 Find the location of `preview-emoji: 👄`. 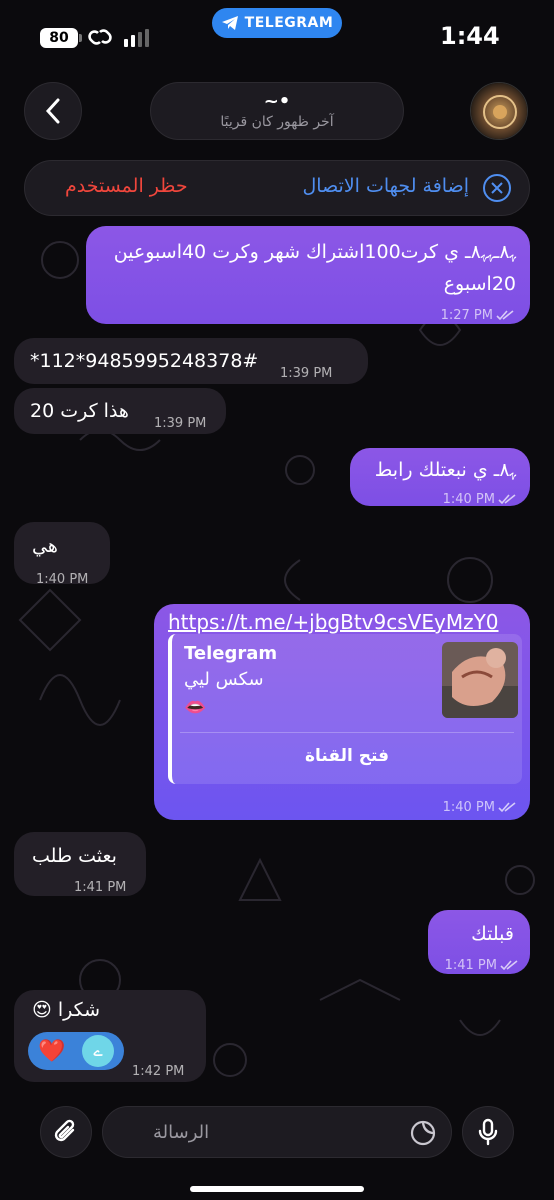

preview-emoji: 👄 is located at coordinates (195, 707).